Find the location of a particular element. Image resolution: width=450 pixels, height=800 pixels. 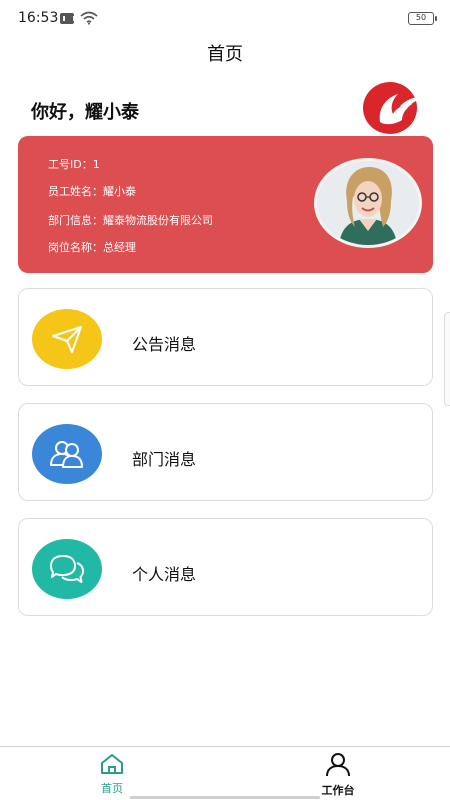

personal-icon-circle is located at coordinates (67, 569).